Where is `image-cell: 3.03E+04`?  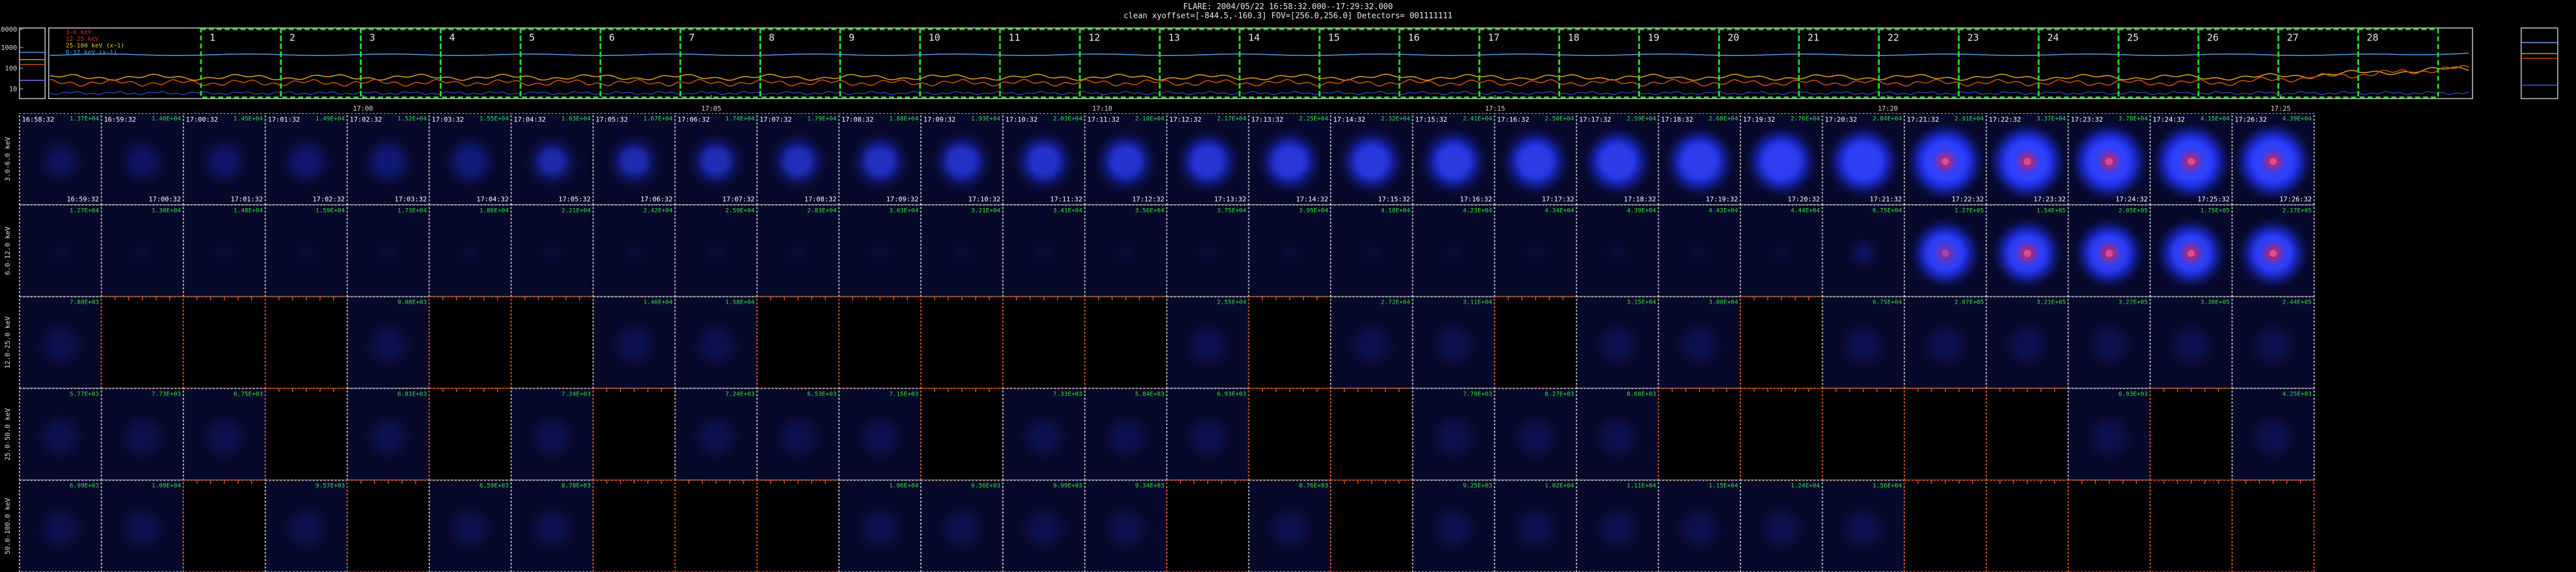 image-cell: 3.03E+04 is located at coordinates (880, 251).